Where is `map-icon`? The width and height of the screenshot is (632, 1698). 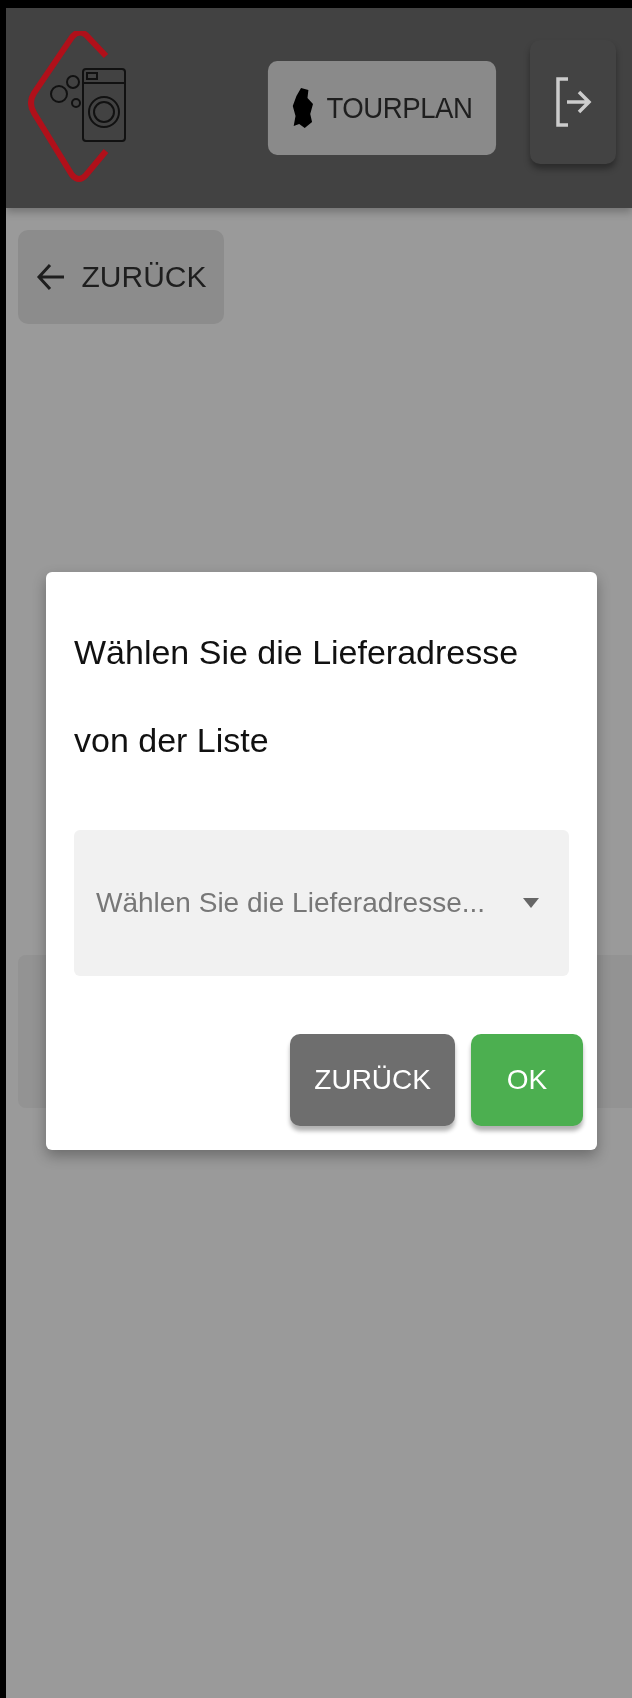 map-icon is located at coordinates (302, 108).